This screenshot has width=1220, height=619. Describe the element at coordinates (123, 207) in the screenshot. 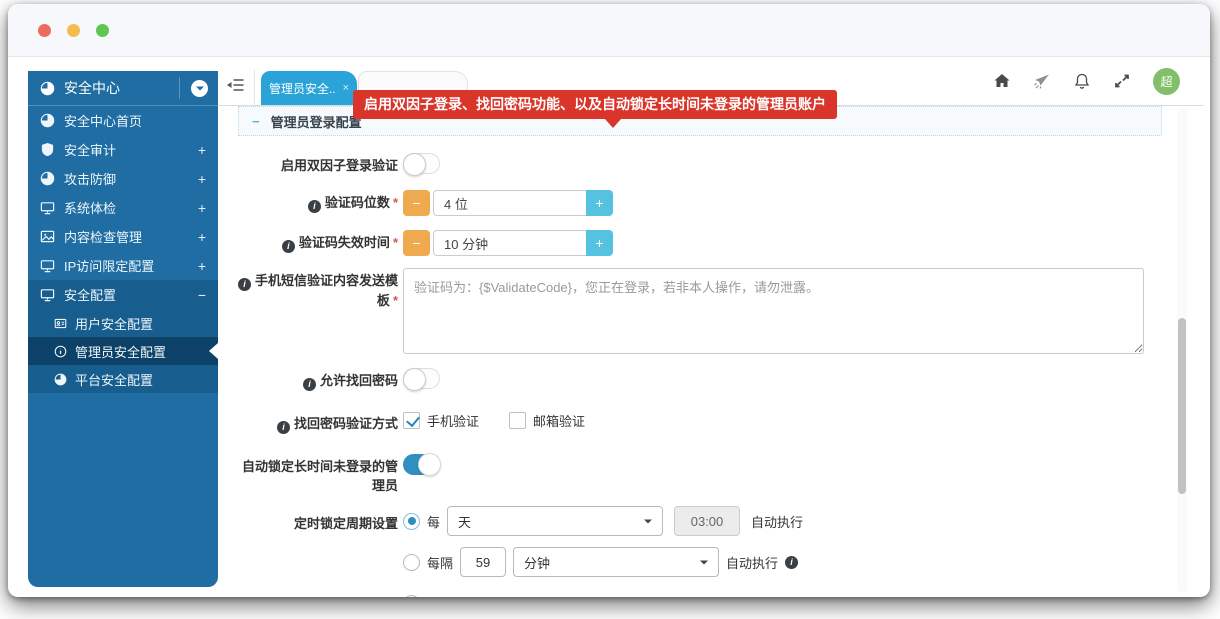

I see `sidebar-item-system-check: 系统体检 +` at that location.